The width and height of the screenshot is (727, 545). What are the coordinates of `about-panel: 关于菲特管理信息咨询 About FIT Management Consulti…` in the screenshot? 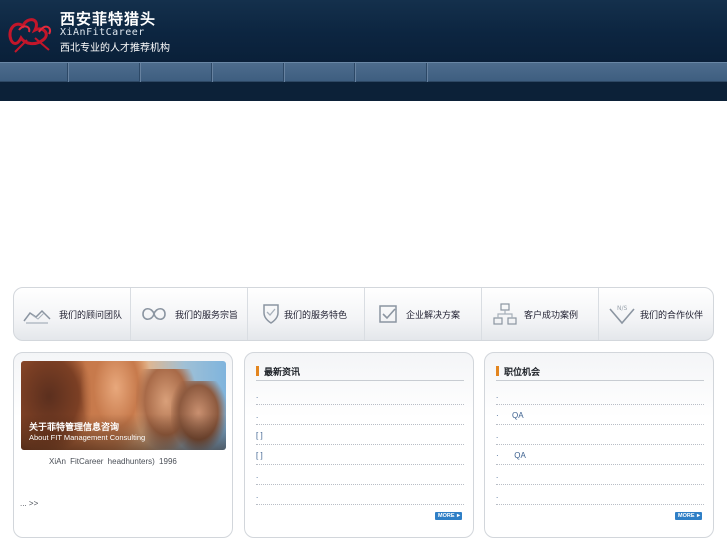 It's located at (123, 445).